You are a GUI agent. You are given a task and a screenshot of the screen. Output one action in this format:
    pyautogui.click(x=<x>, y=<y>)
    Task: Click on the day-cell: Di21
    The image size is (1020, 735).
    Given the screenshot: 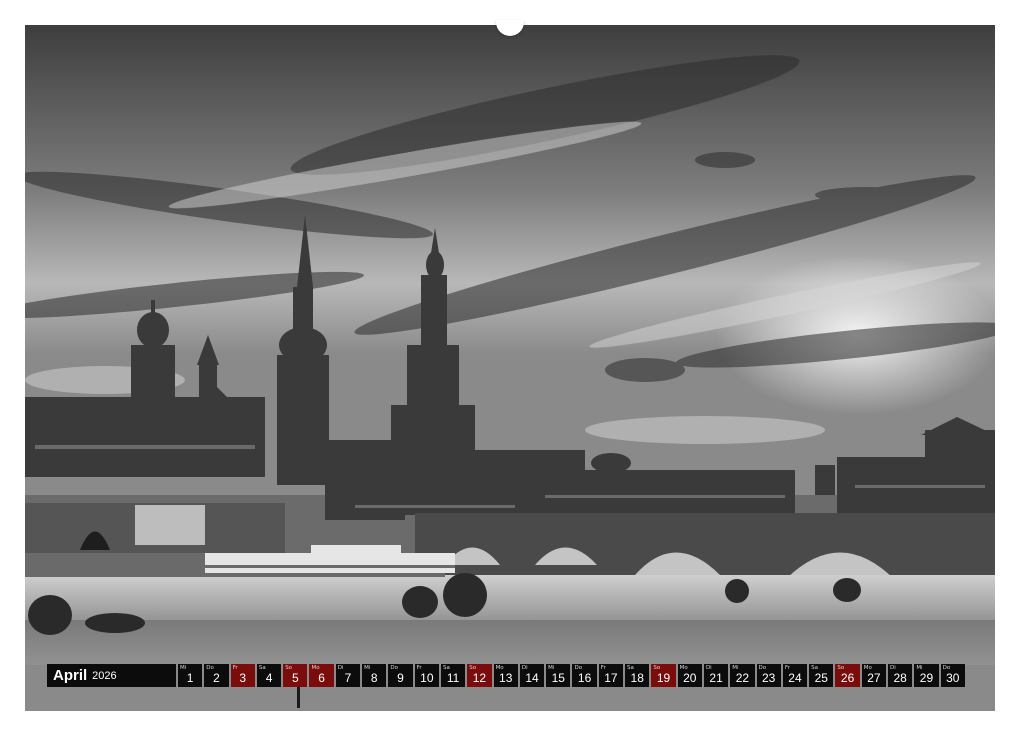 What is the action you would take?
    pyautogui.click(x=716, y=675)
    